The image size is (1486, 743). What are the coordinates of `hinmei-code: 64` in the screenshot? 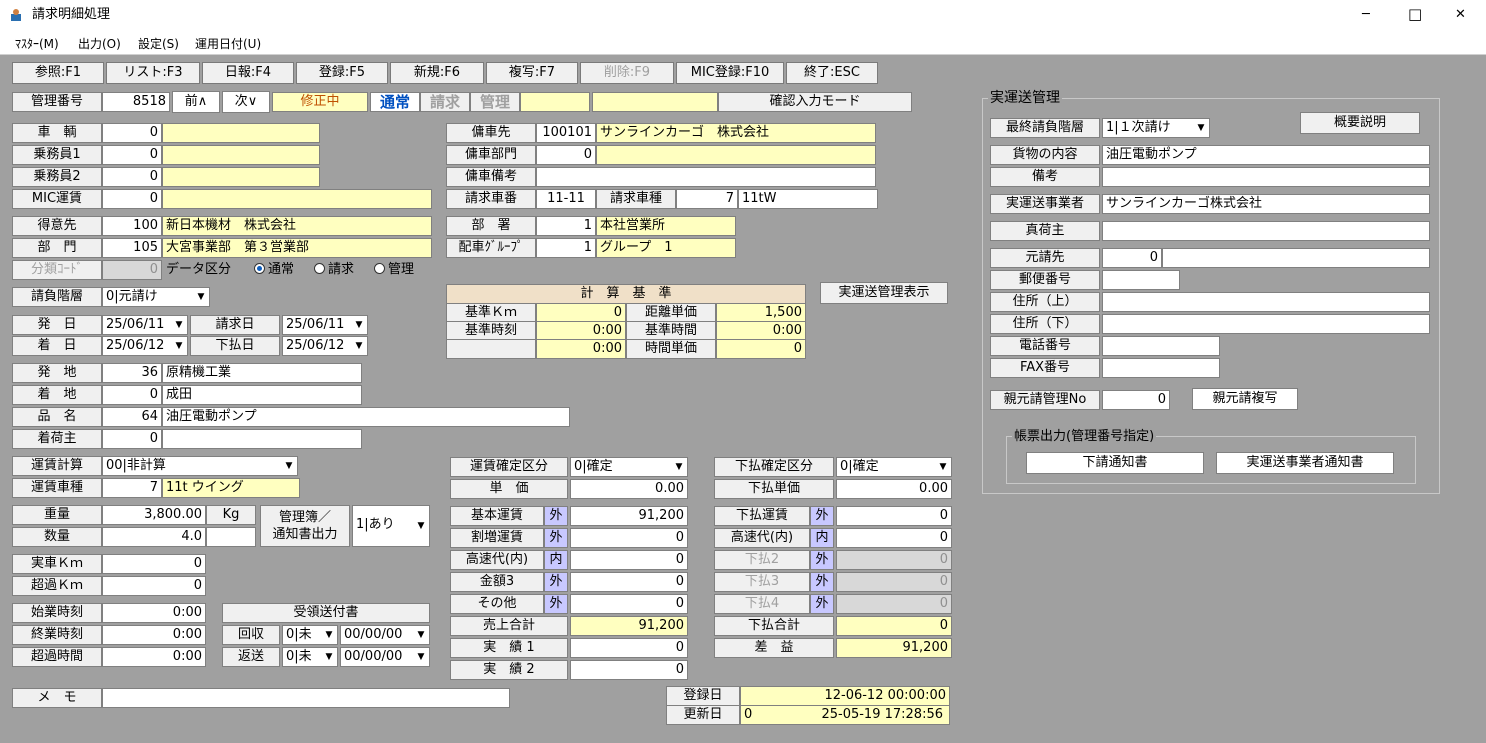 It's located at (132, 417).